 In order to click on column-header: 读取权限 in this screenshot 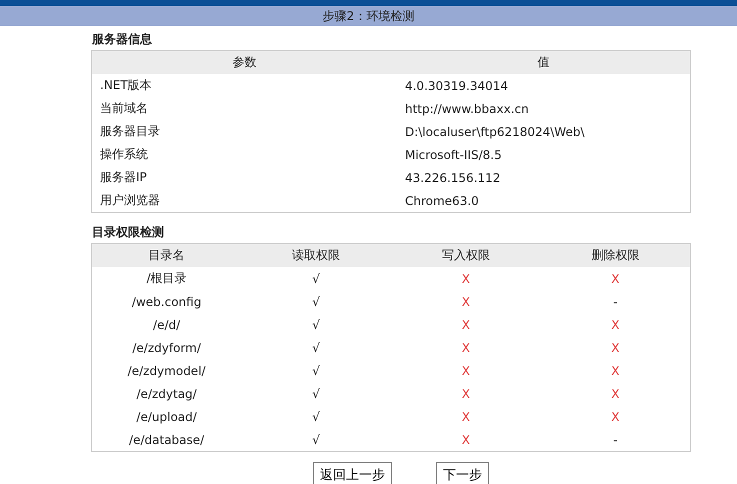, I will do `click(316, 255)`.